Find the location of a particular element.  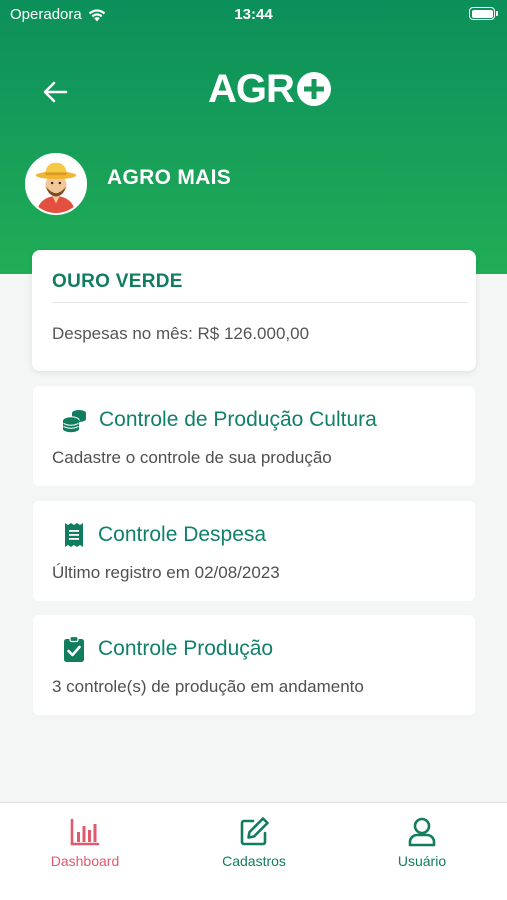

card-description: 3 controle(s) de produção em andamento is located at coordinates (208, 686).